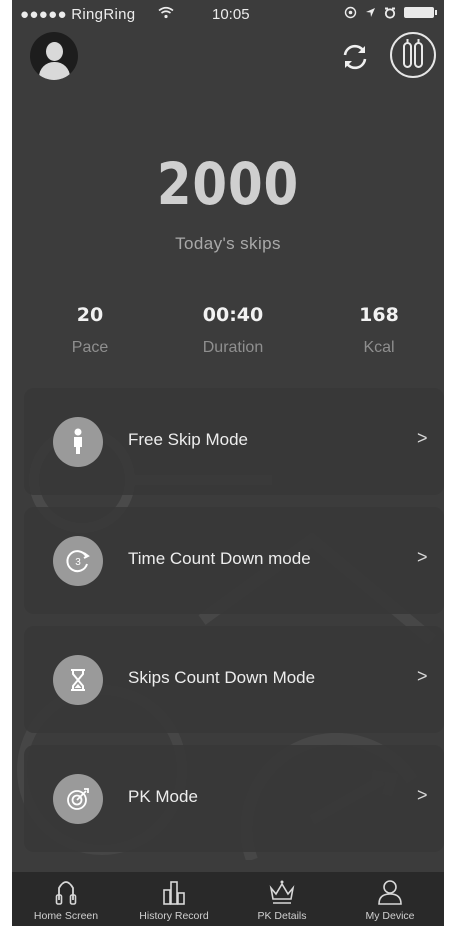 Image resolution: width=452 pixels, height=926 pixels. Describe the element at coordinates (188, 439) in the screenshot. I see `mode-label: Free Skip Mode` at that location.